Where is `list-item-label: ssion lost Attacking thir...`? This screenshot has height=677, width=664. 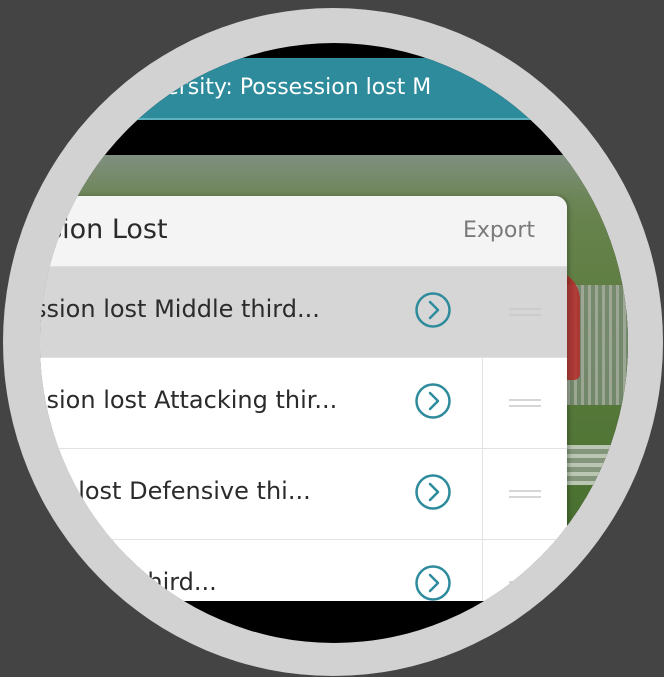
list-item-label: ssion lost Attacking thir... is located at coordinates (189, 400).